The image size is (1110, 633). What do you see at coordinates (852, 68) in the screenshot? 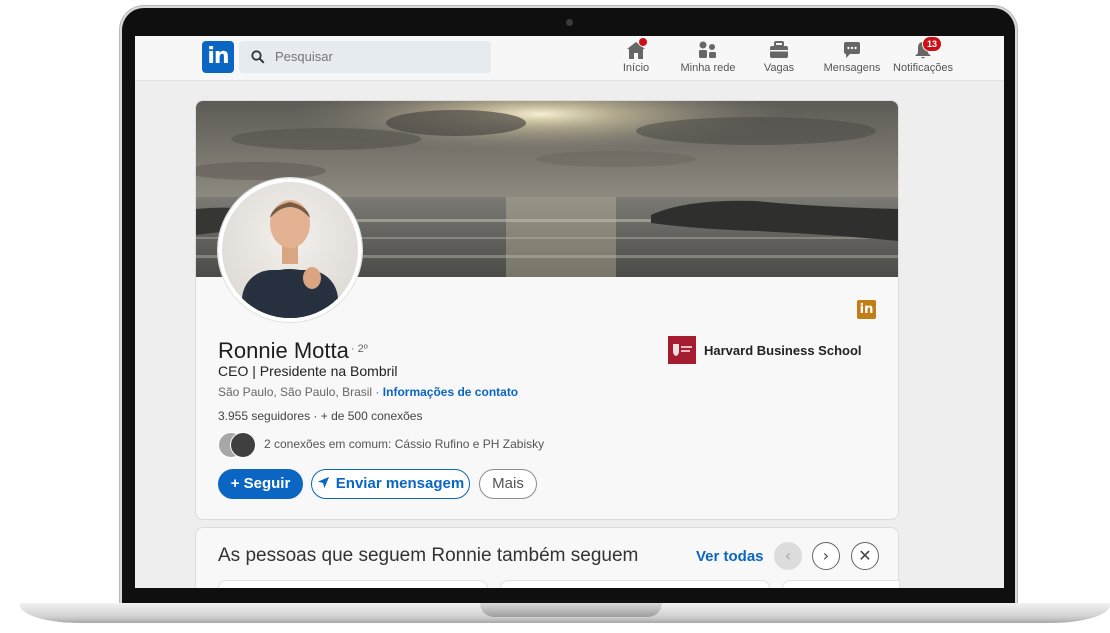
I see `nav-messaging-label: Mensagens` at bounding box center [852, 68].